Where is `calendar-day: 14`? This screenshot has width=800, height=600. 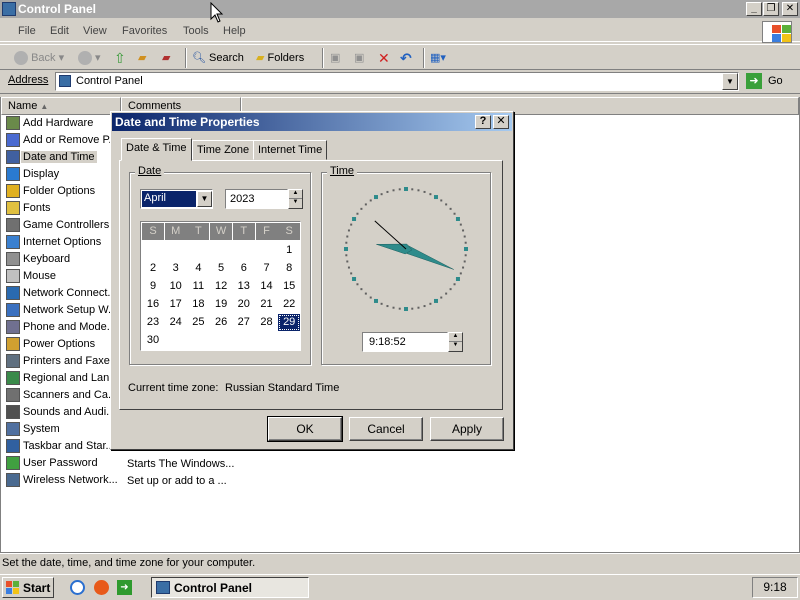 calendar-day: 14 is located at coordinates (267, 286).